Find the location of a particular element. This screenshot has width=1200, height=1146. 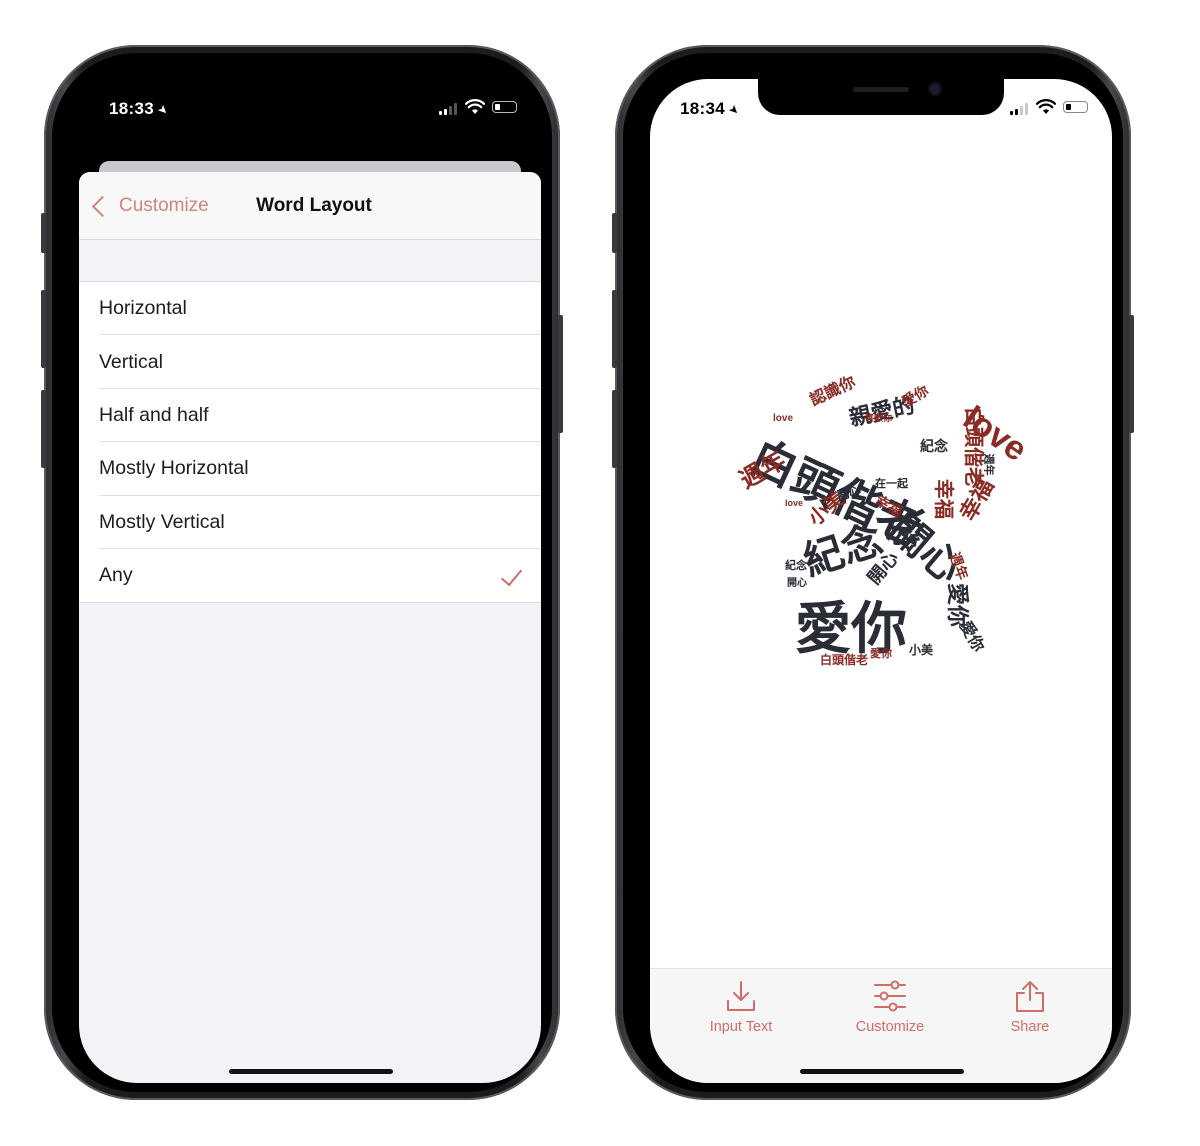

option-any: Any is located at coordinates (310, 575).